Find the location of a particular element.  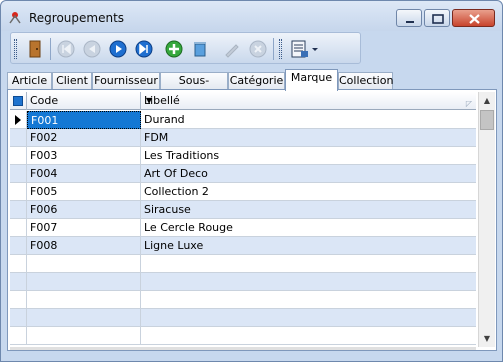

chevron-down-icon is located at coordinates (315, 49).